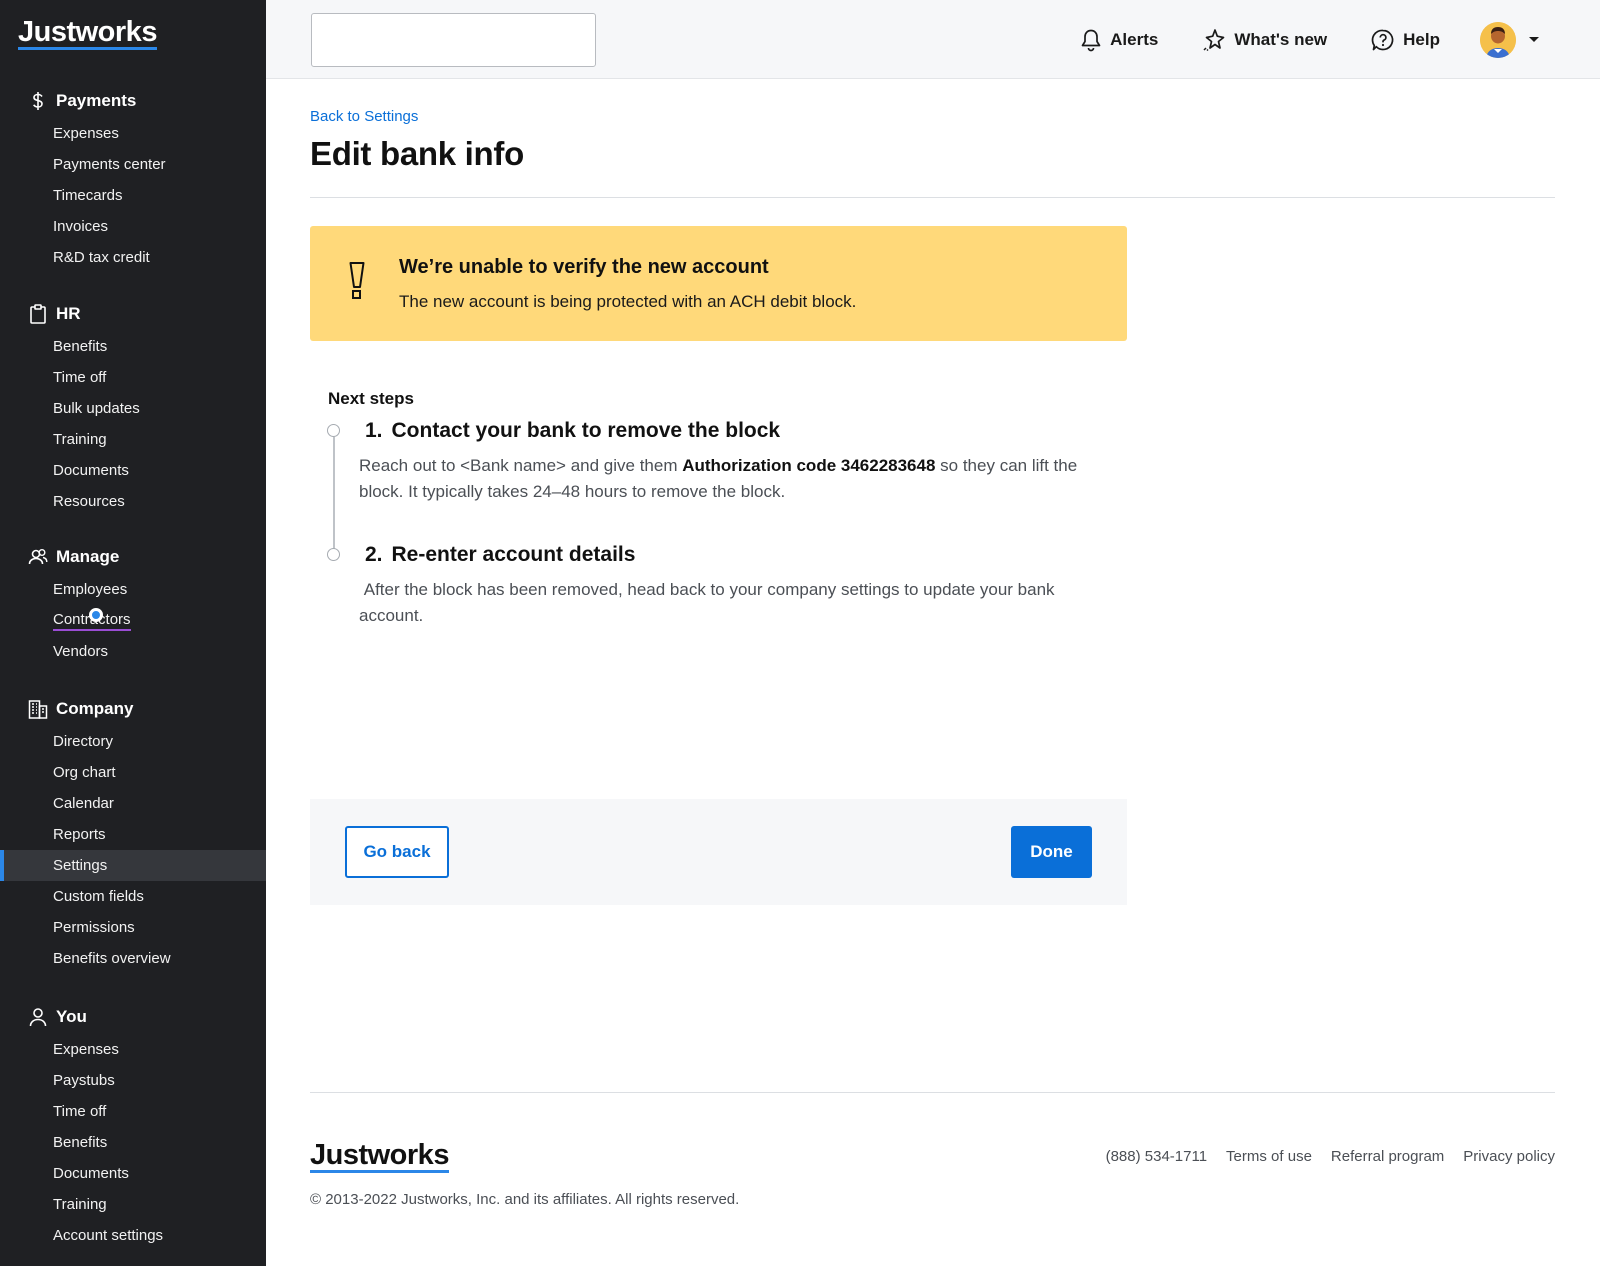 Image resolution: width=1600 pixels, height=1266 pixels. Describe the element at coordinates (95, 708) in the screenshot. I see `sidebar-heading-label: Company` at that location.